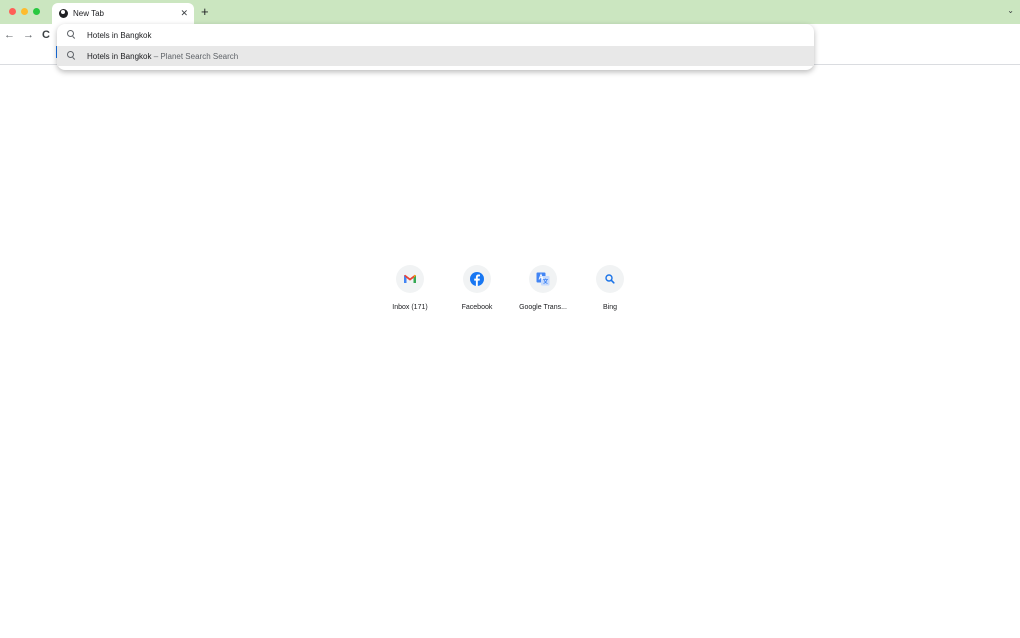 The height and width of the screenshot is (638, 1020). I want to click on shortcut-label: Bing, so click(609, 307).